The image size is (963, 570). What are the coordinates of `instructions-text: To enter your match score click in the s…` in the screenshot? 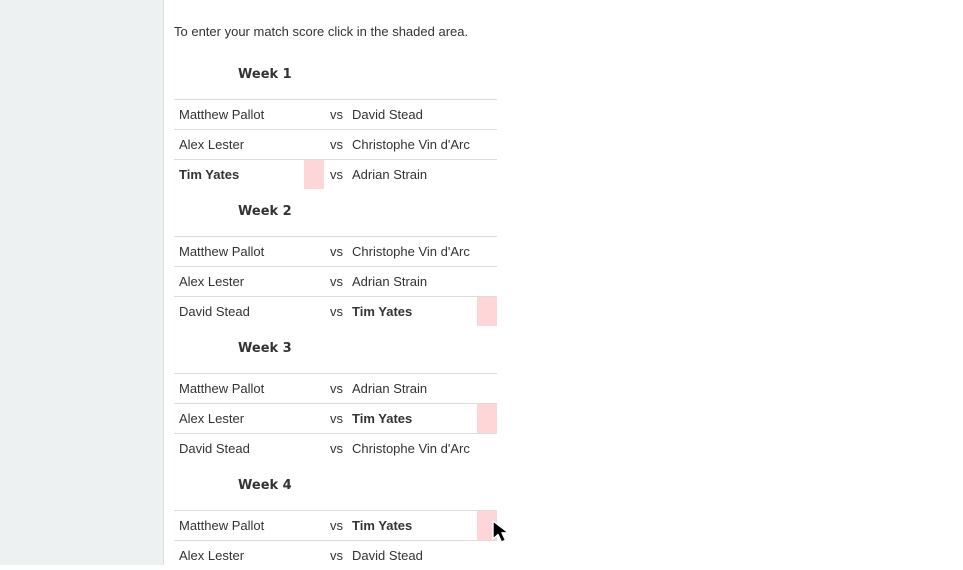 It's located at (321, 31).